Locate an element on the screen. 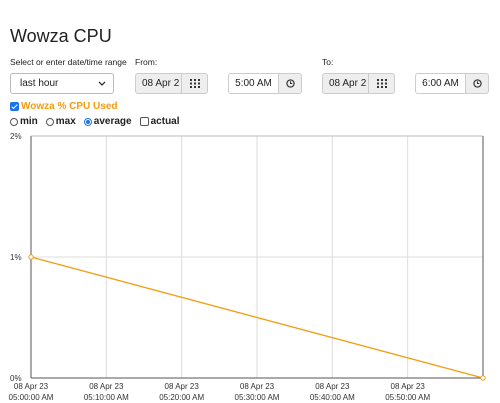 This screenshot has width=500, height=403. x-tick-label: 05:40:00 AM is located at coordinates (332, 397).